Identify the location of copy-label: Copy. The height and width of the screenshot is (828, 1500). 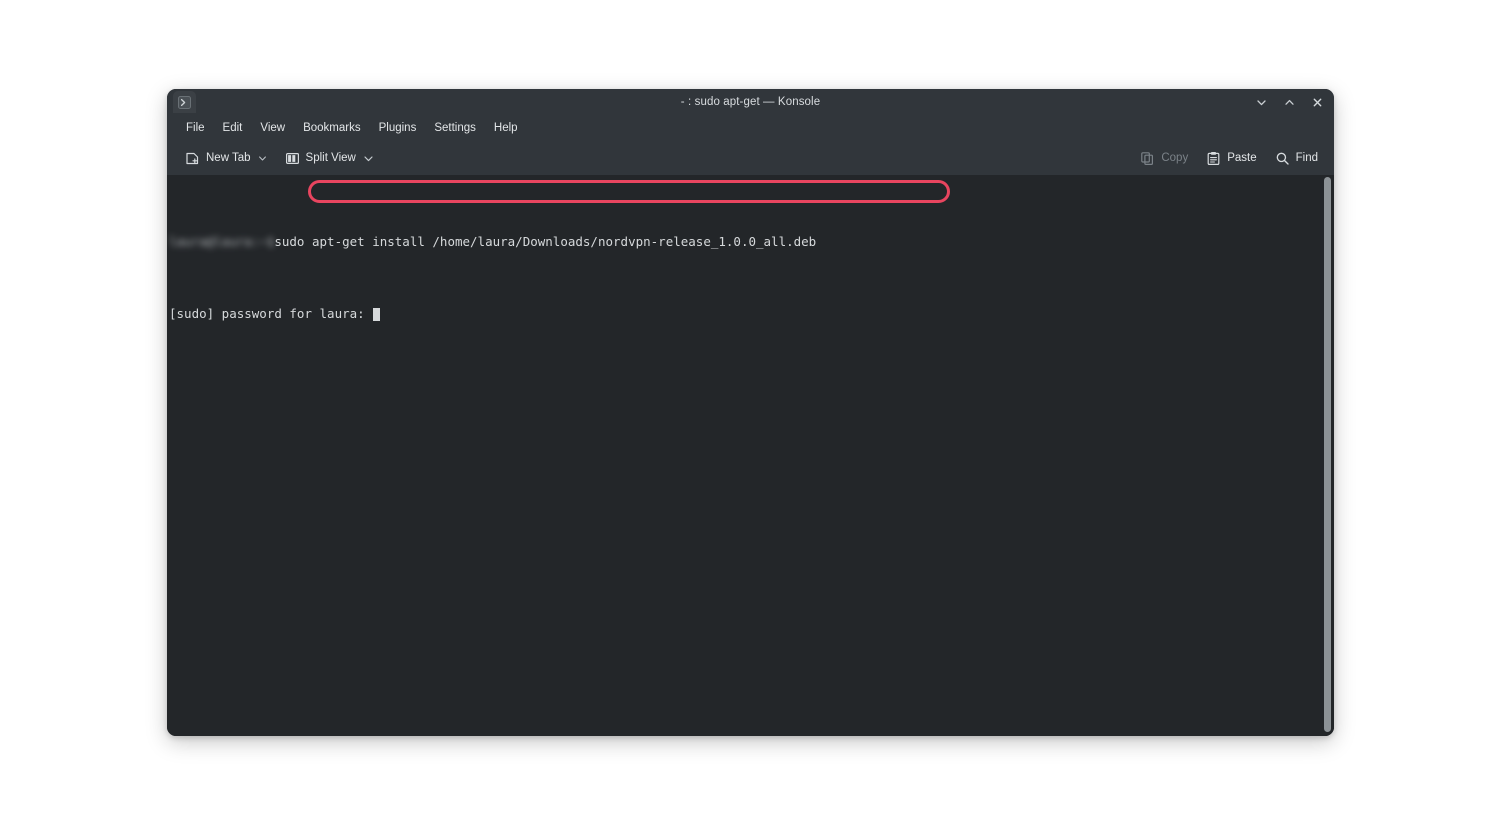
(1175, 158).